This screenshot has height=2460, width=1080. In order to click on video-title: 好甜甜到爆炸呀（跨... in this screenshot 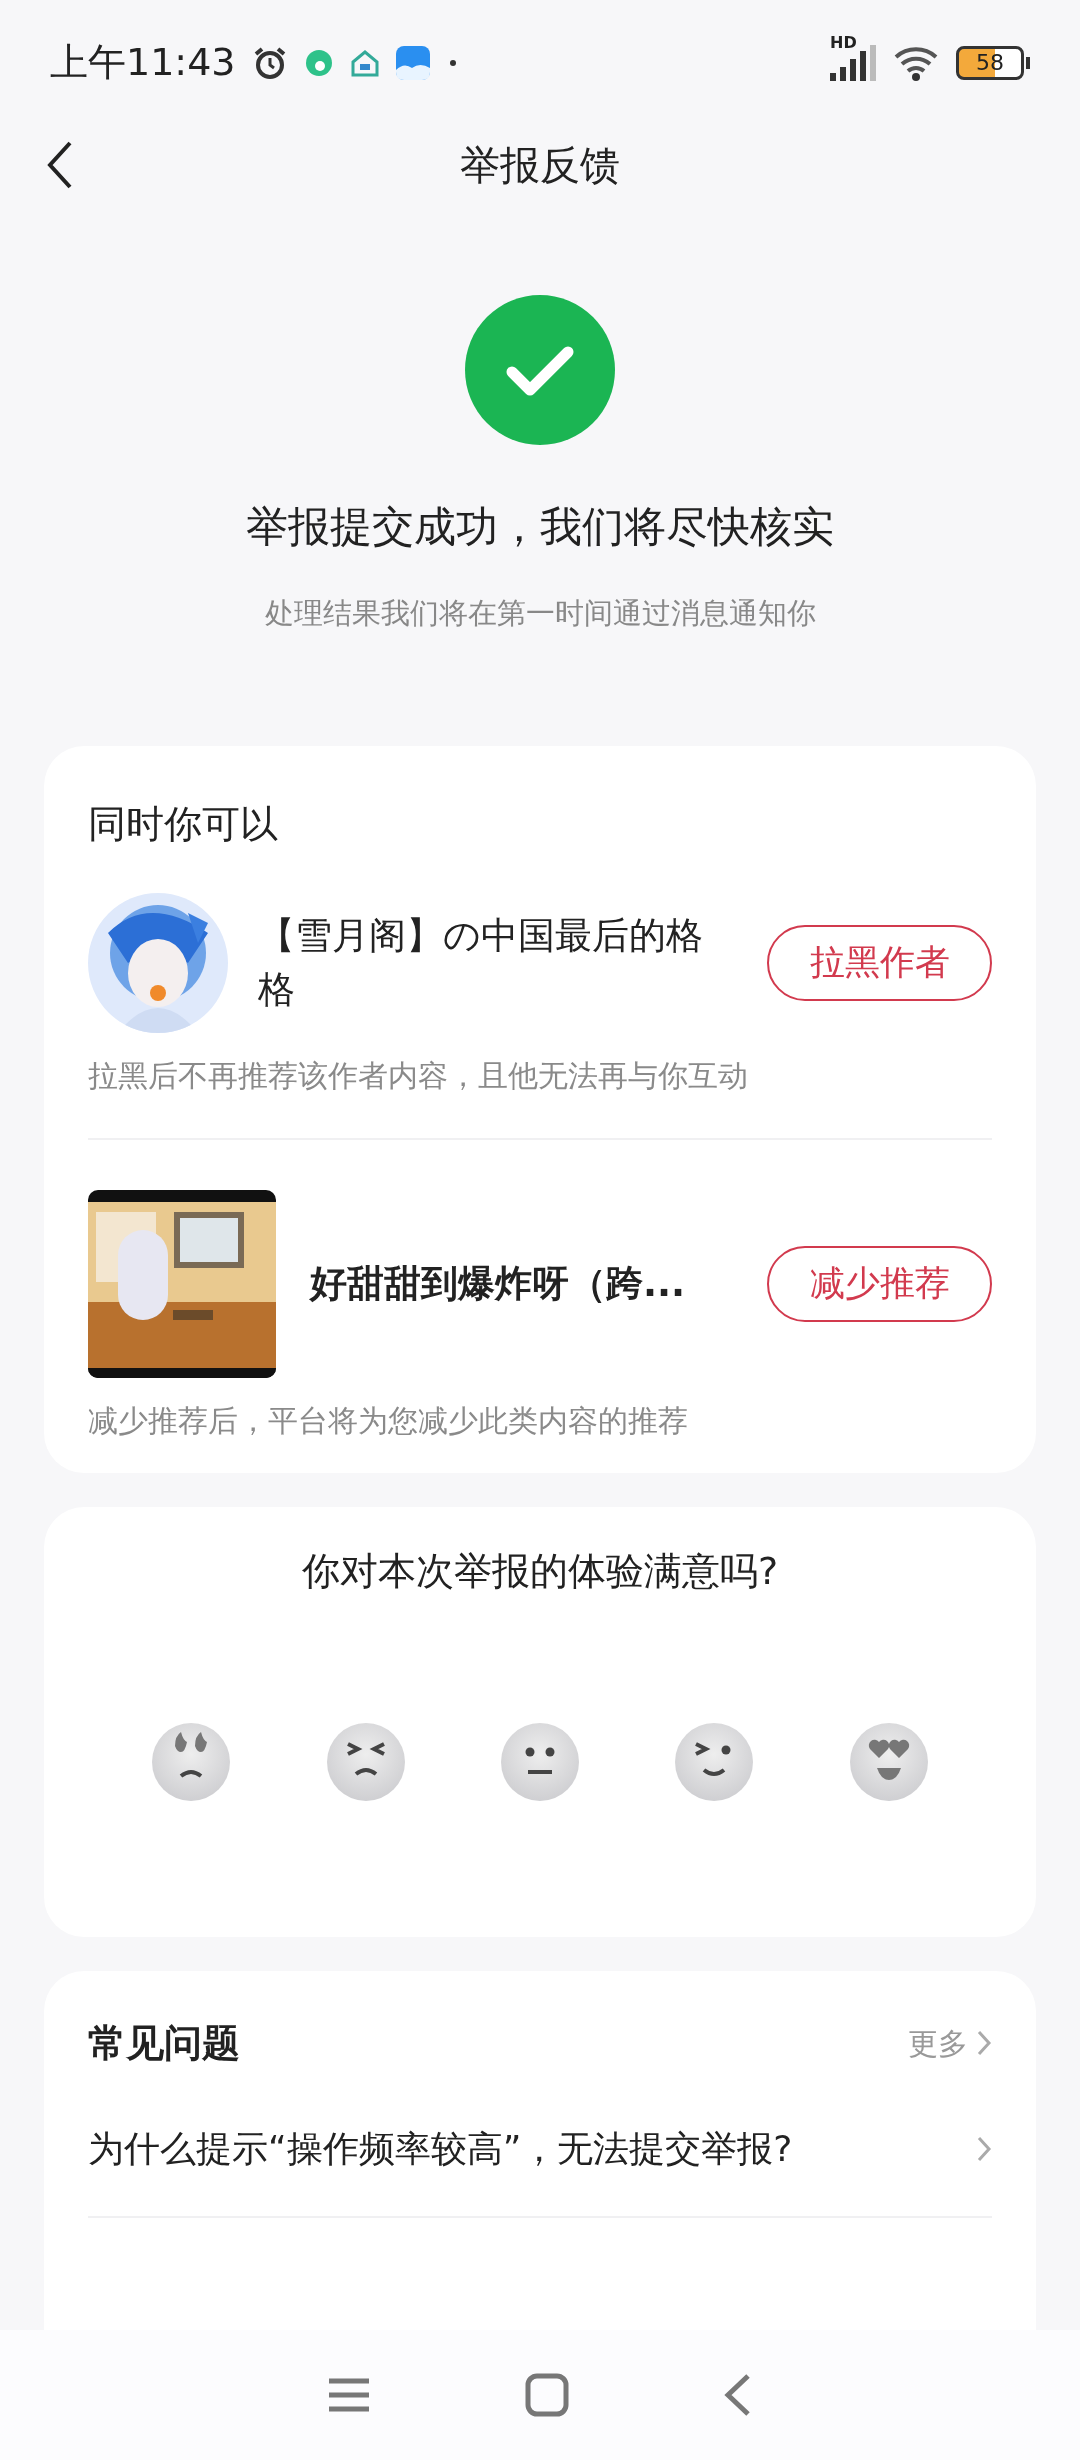, I will do `click(498, 1283)`.